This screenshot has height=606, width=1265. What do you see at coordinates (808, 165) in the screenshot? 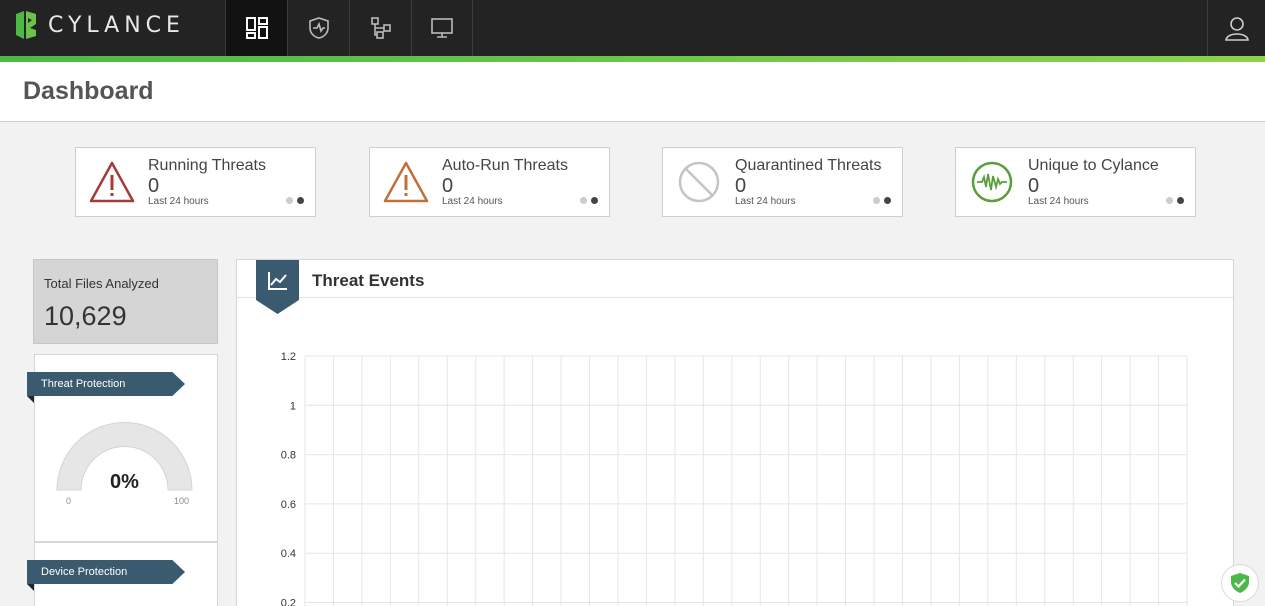
I see `card-label: Quarantined Threats` at bounding box center [808, 165].